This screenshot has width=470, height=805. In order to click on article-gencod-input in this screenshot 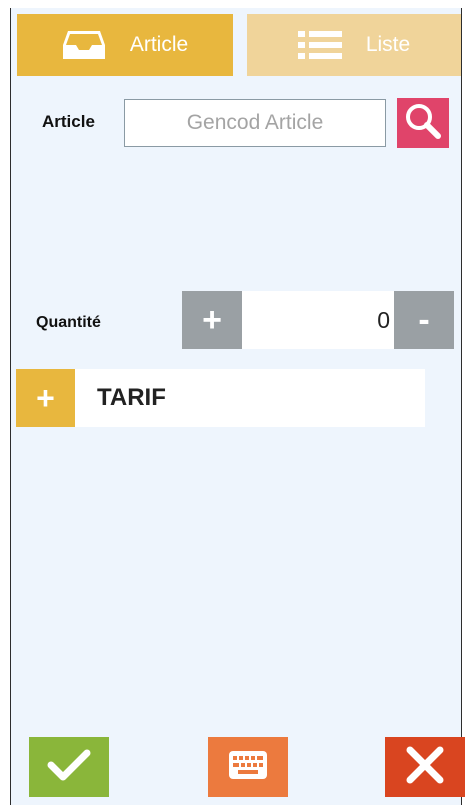, I will do `click(255, 123)`.